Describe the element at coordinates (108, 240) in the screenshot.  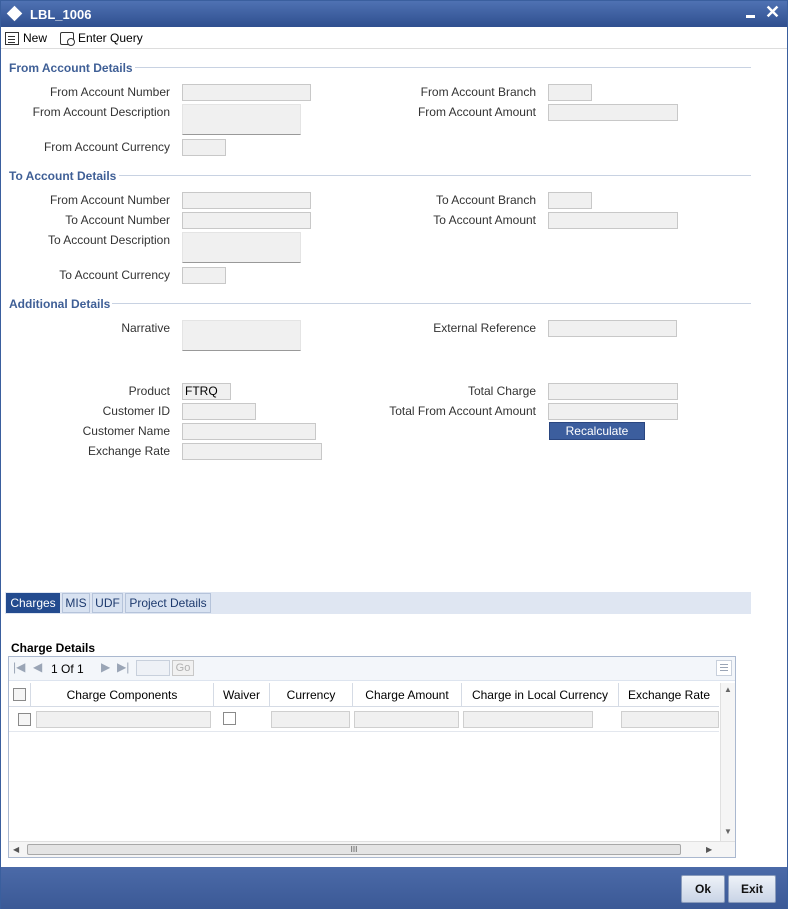
I see `to-account-description-label: To Account Description` at that location.